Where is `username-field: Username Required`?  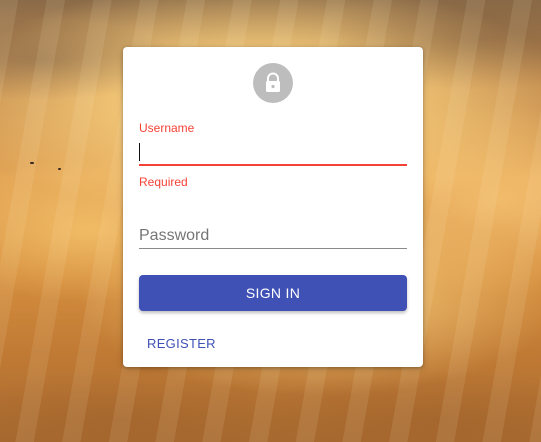
username-field: Username Required is located at coordinates (273, 154).